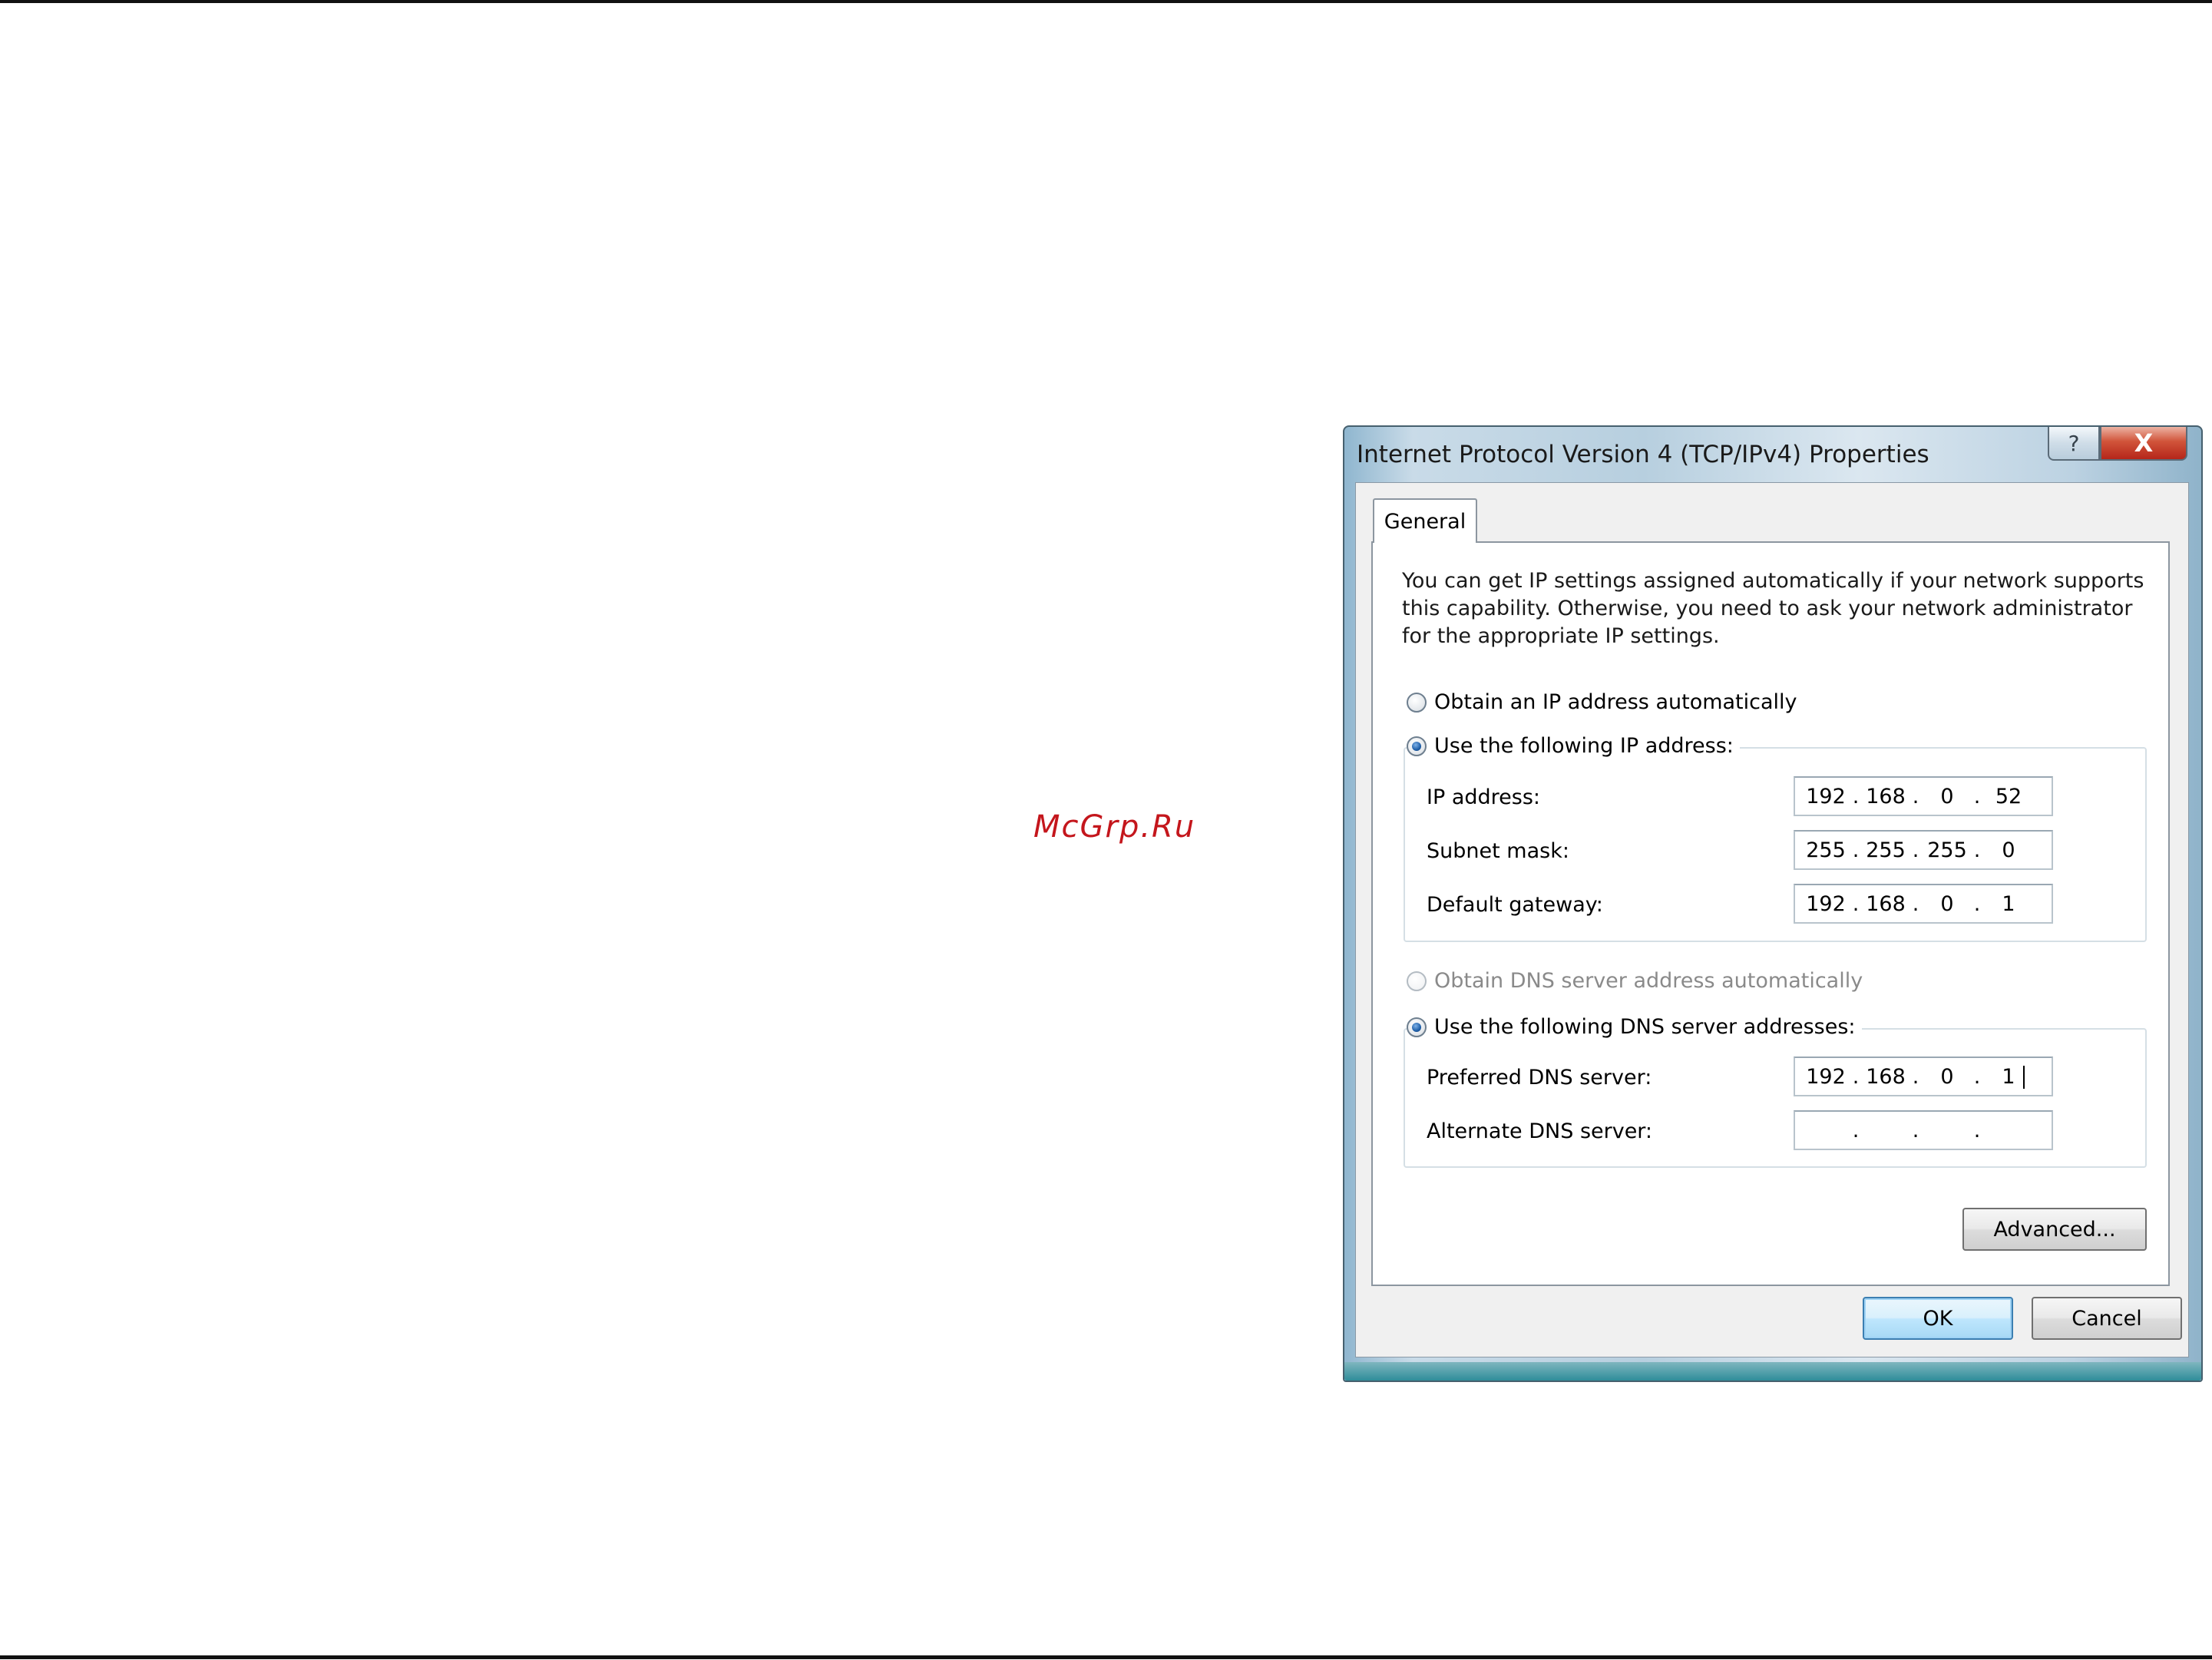  I want to click on help-button: ?, so click(2074, 444).